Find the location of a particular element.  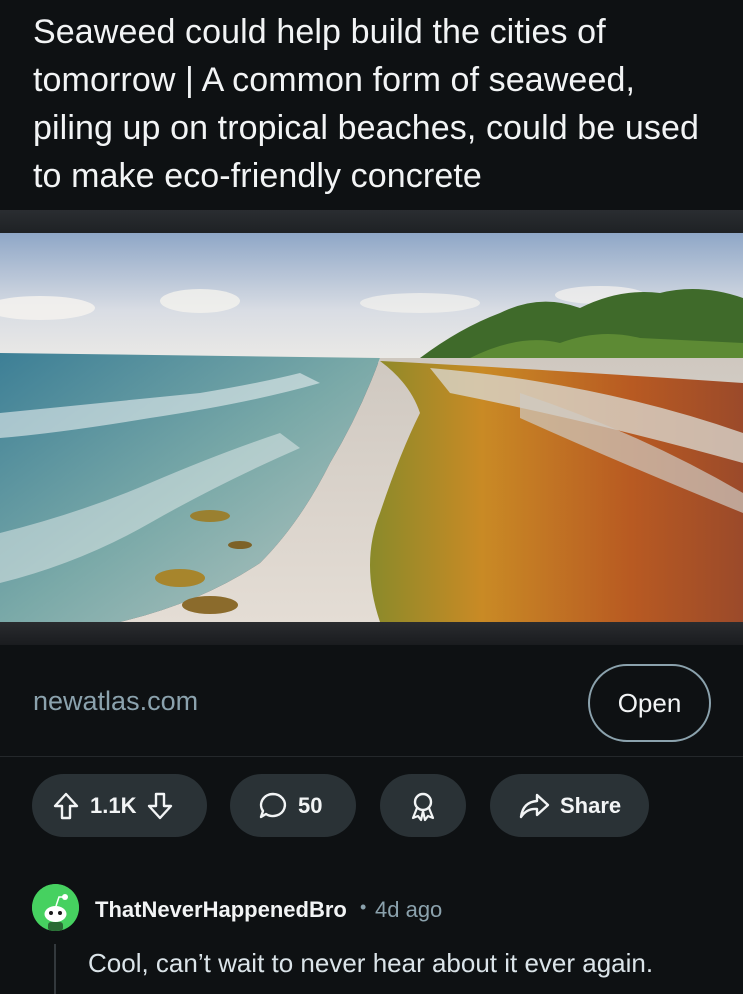

comment-username: ThatNeverHappenedBro is located at coordinates (221, 910).